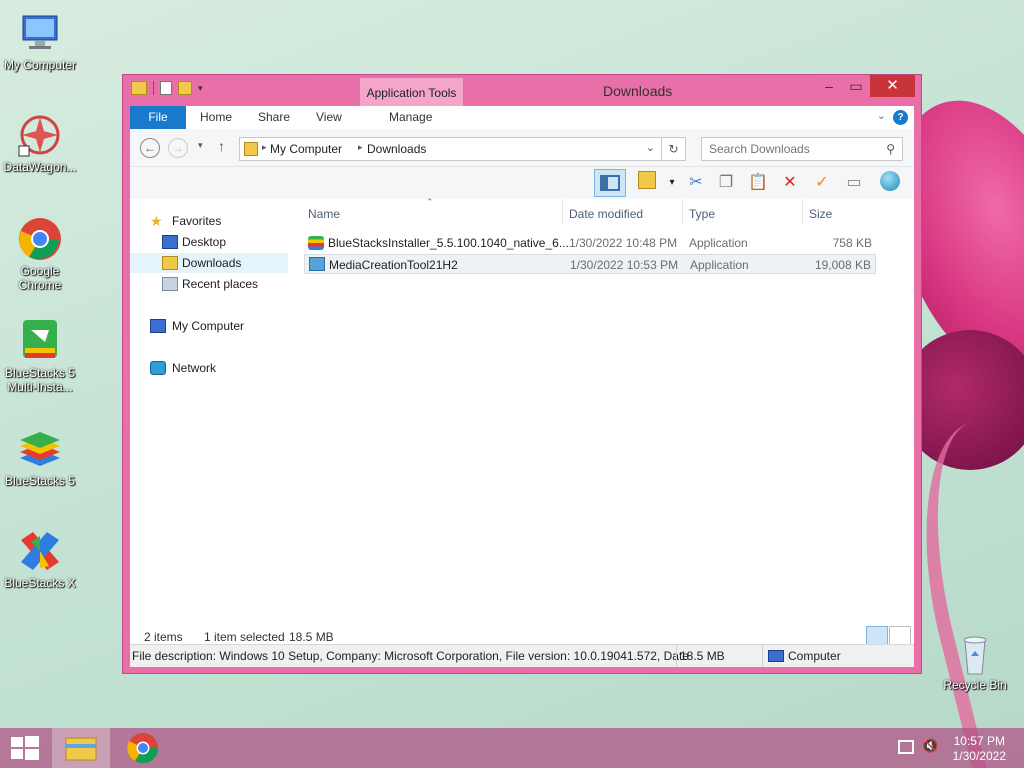 The height and width of the screenshot is (768, 1024). I want to click on tab-share: Share, so click(274, 117).